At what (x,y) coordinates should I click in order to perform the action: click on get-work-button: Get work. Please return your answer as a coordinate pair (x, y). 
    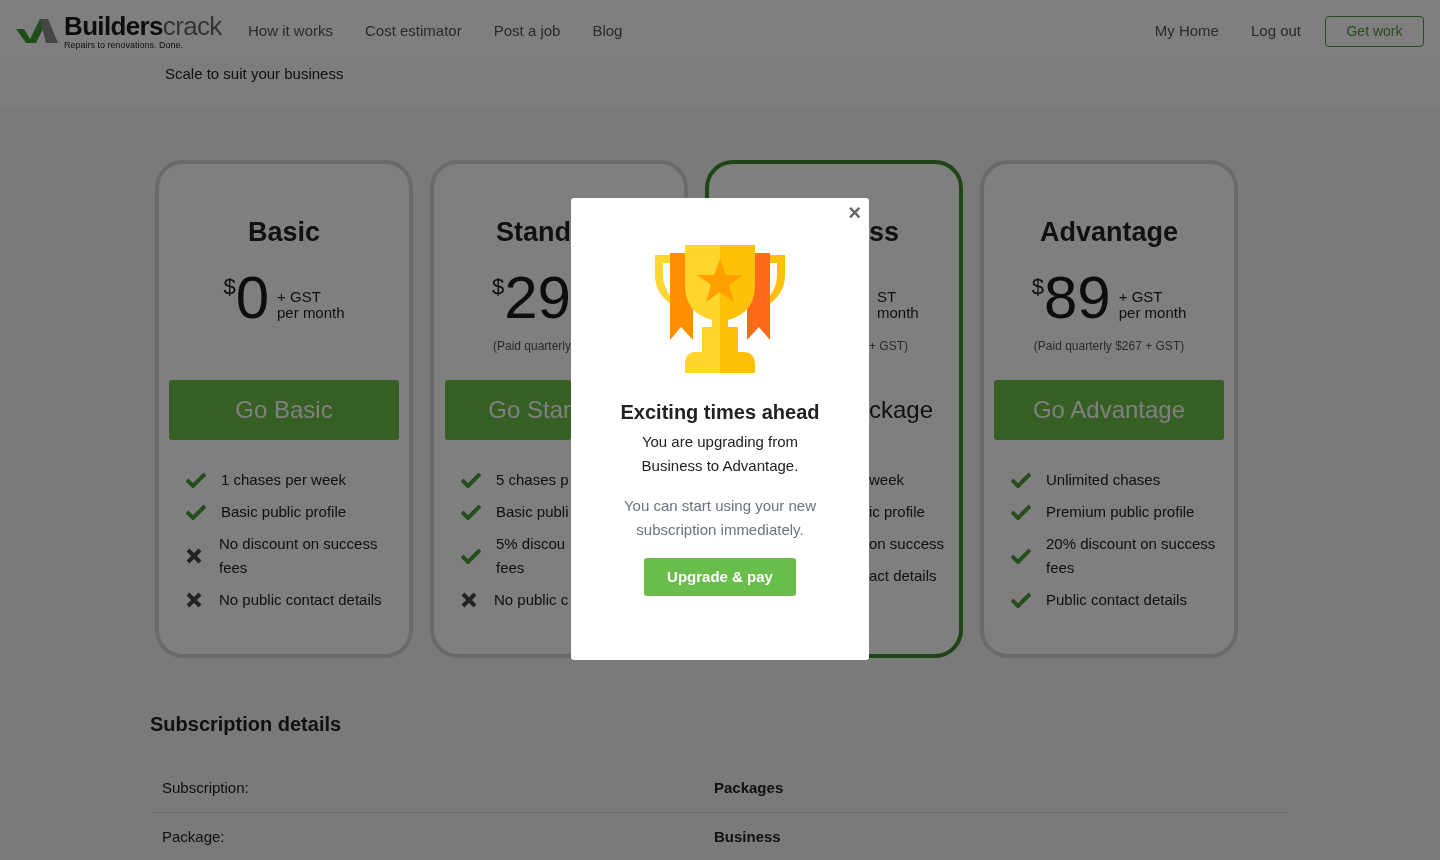
    Looking at the image, I should click on (1374, 31).